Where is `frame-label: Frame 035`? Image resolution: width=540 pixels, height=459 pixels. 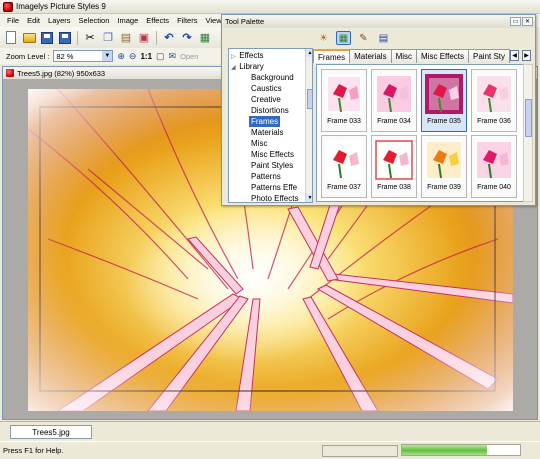 frame-label: Frame 035 is located at coordinates (444, 121).